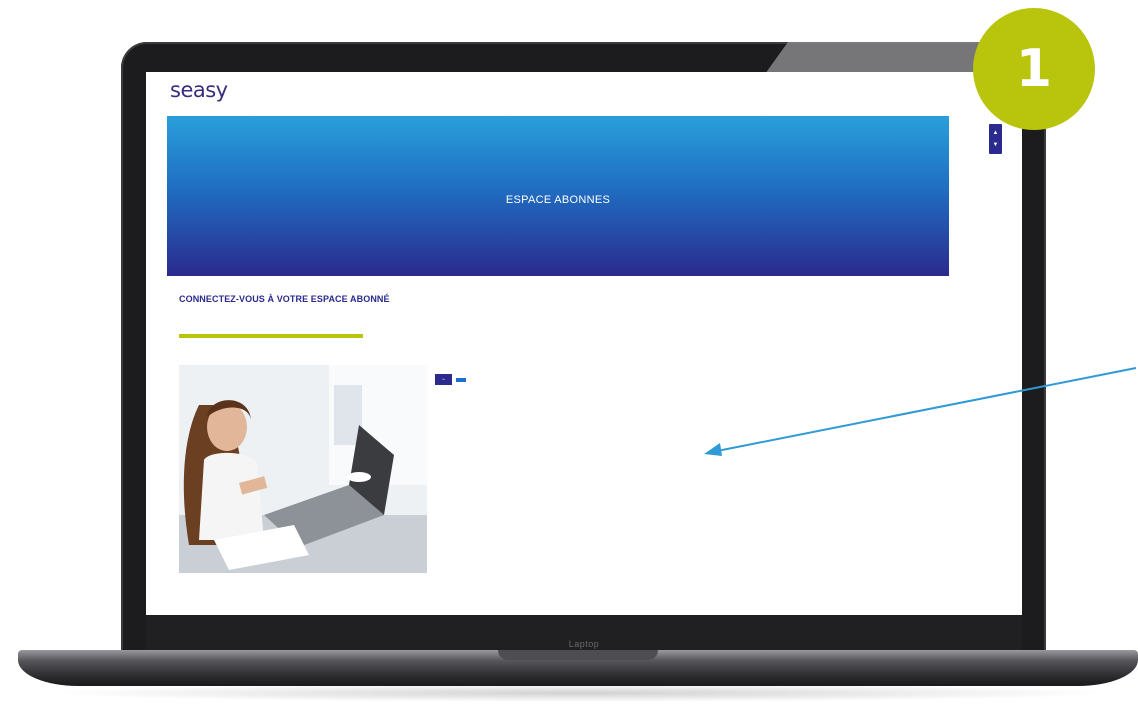  I want to click on laptop-shadow, so click(580, 693).